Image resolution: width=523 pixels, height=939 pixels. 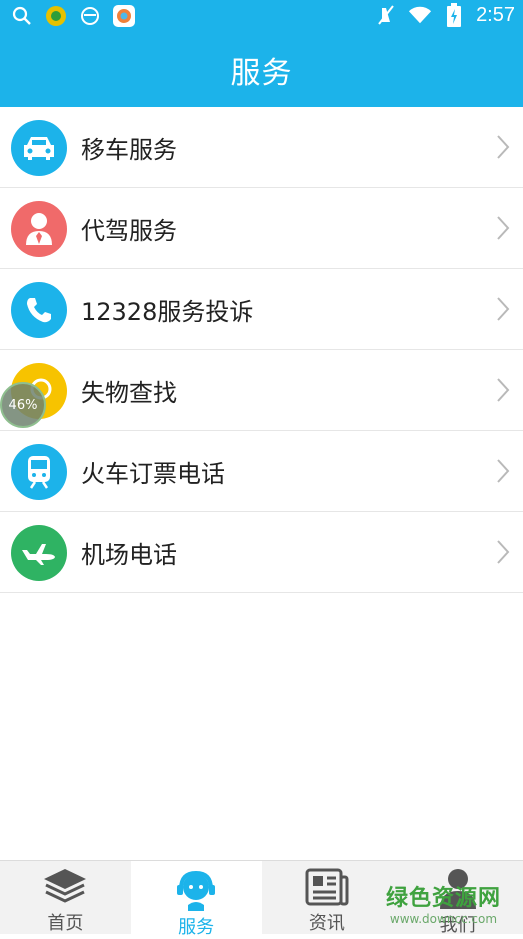 I want to click on list-item-label: 火车订票电话, so click(x=153, y=473).